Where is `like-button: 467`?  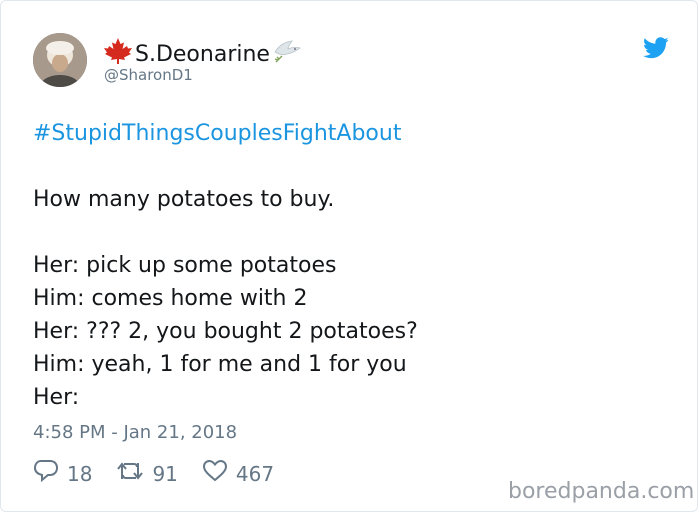
like-button: 467 is located at coordinates (238, 473).